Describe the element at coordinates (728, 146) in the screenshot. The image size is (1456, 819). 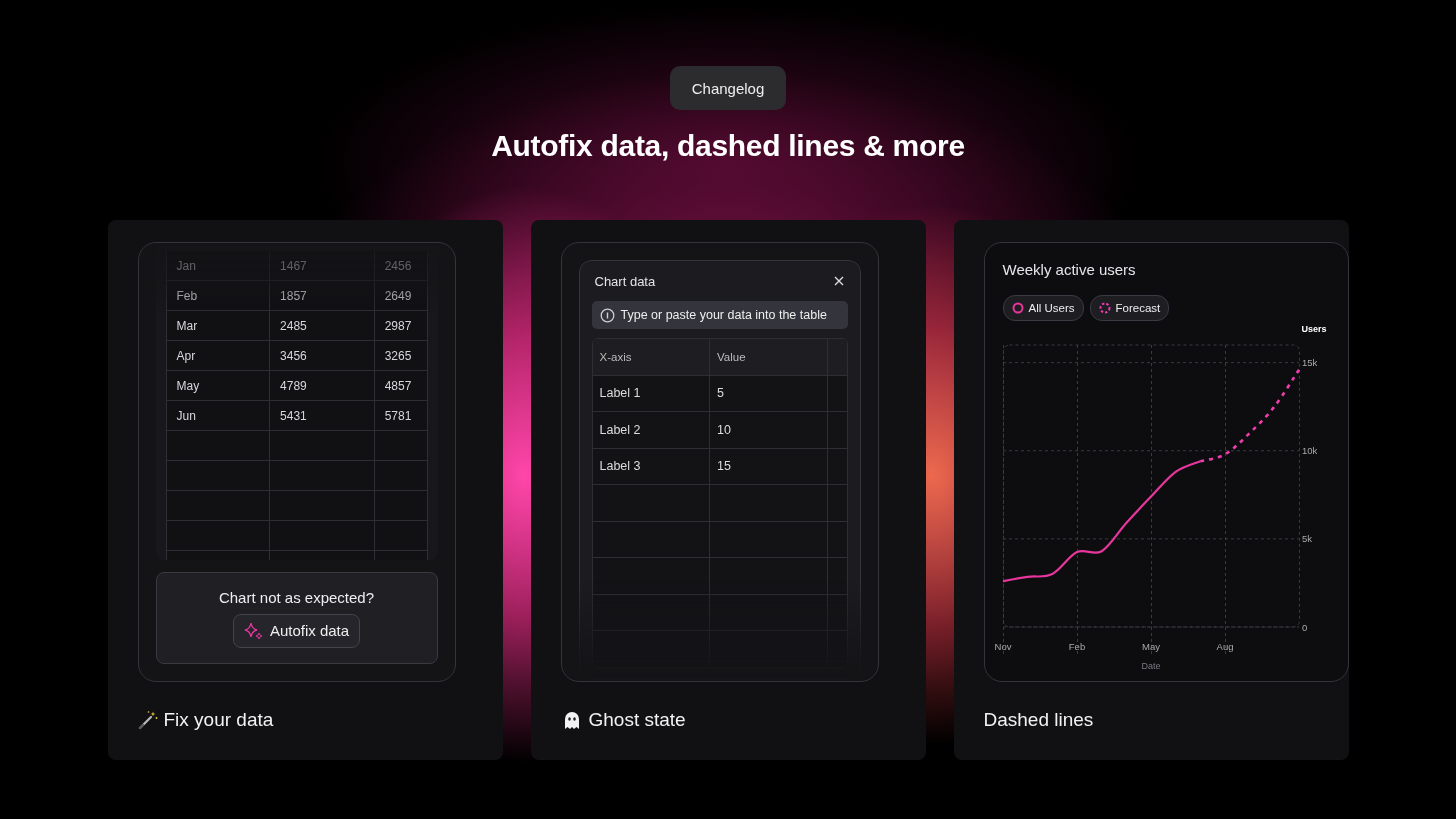
I see `page-title: Autofix data, dashed lines & more` at that location.